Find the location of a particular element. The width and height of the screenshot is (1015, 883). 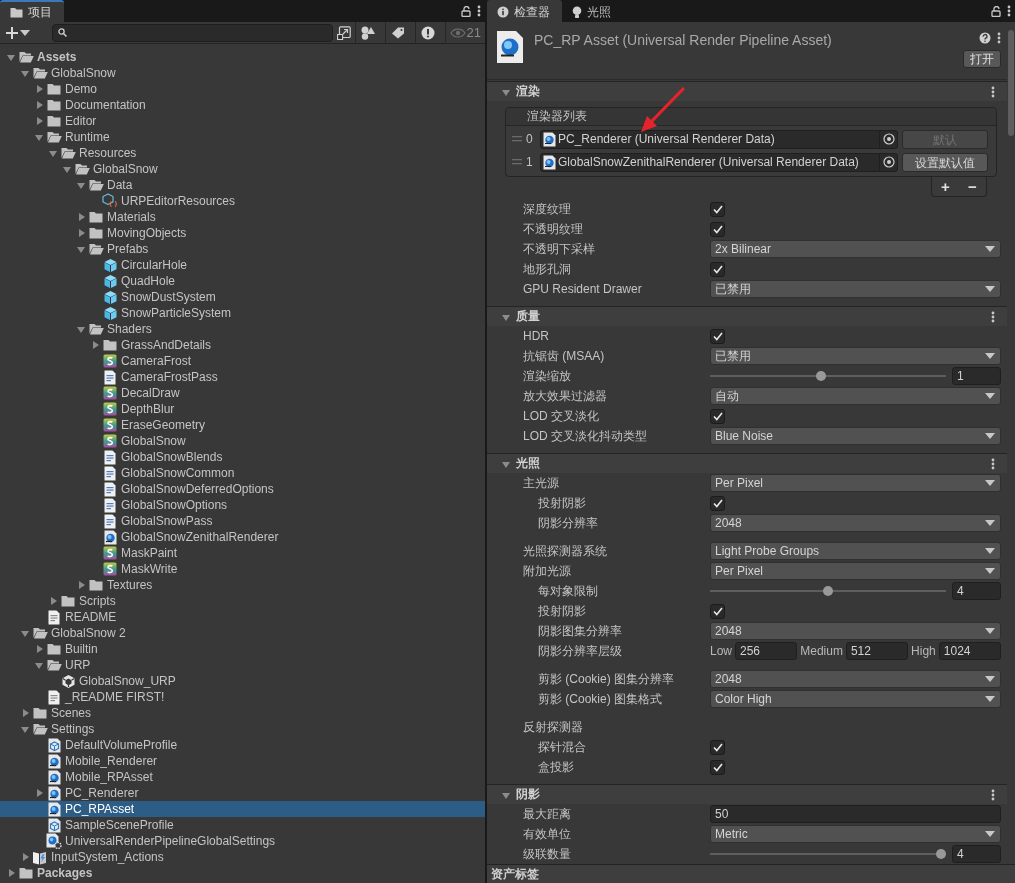

object-field: GlobalSnowZenithalRenderer (Universal Renderer Data) is located at coordinates (719, 162).